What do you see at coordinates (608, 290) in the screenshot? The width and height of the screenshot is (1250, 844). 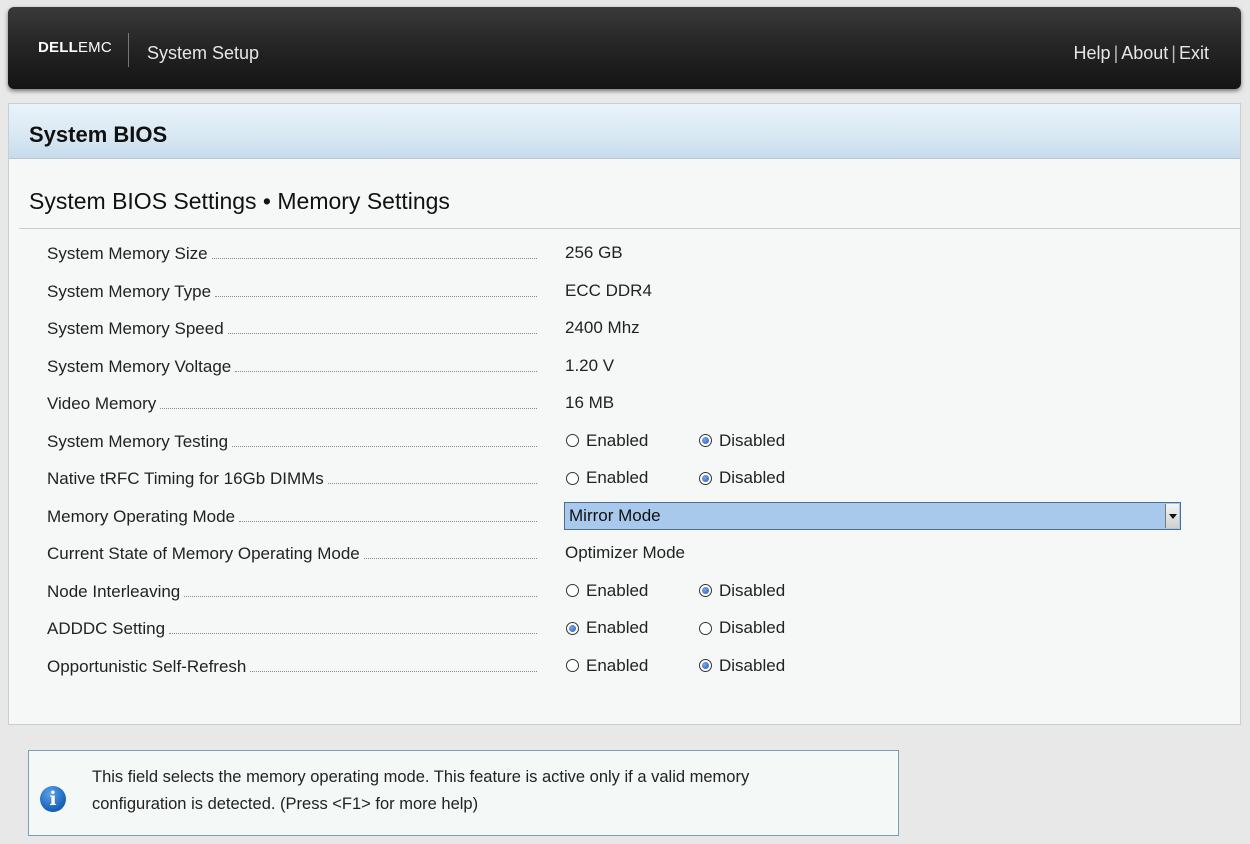 I see `setting-value: ECC DDR4` at bounding box center [608, 290].